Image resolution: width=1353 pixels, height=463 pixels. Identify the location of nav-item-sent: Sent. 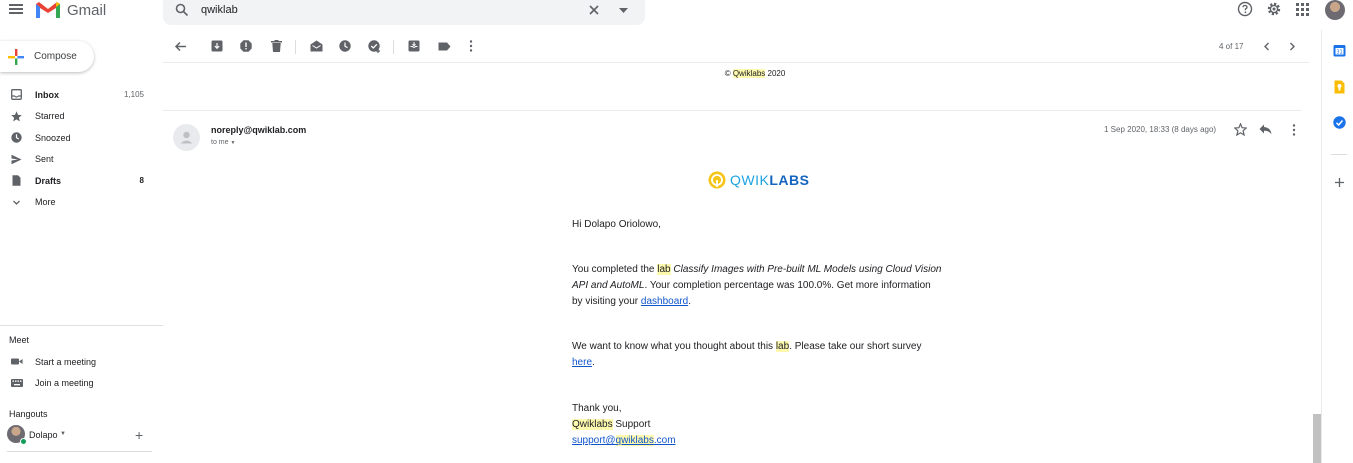
(76, 160).